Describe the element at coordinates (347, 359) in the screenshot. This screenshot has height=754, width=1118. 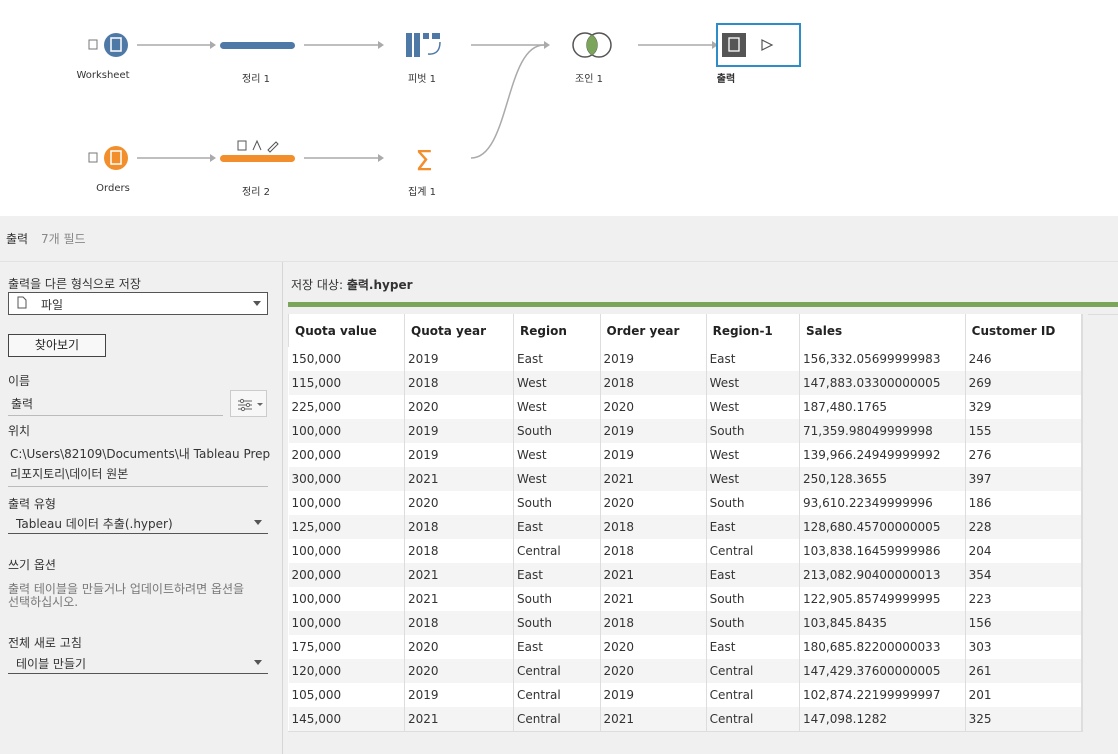
I see `table-cell: 150,000` at that location.